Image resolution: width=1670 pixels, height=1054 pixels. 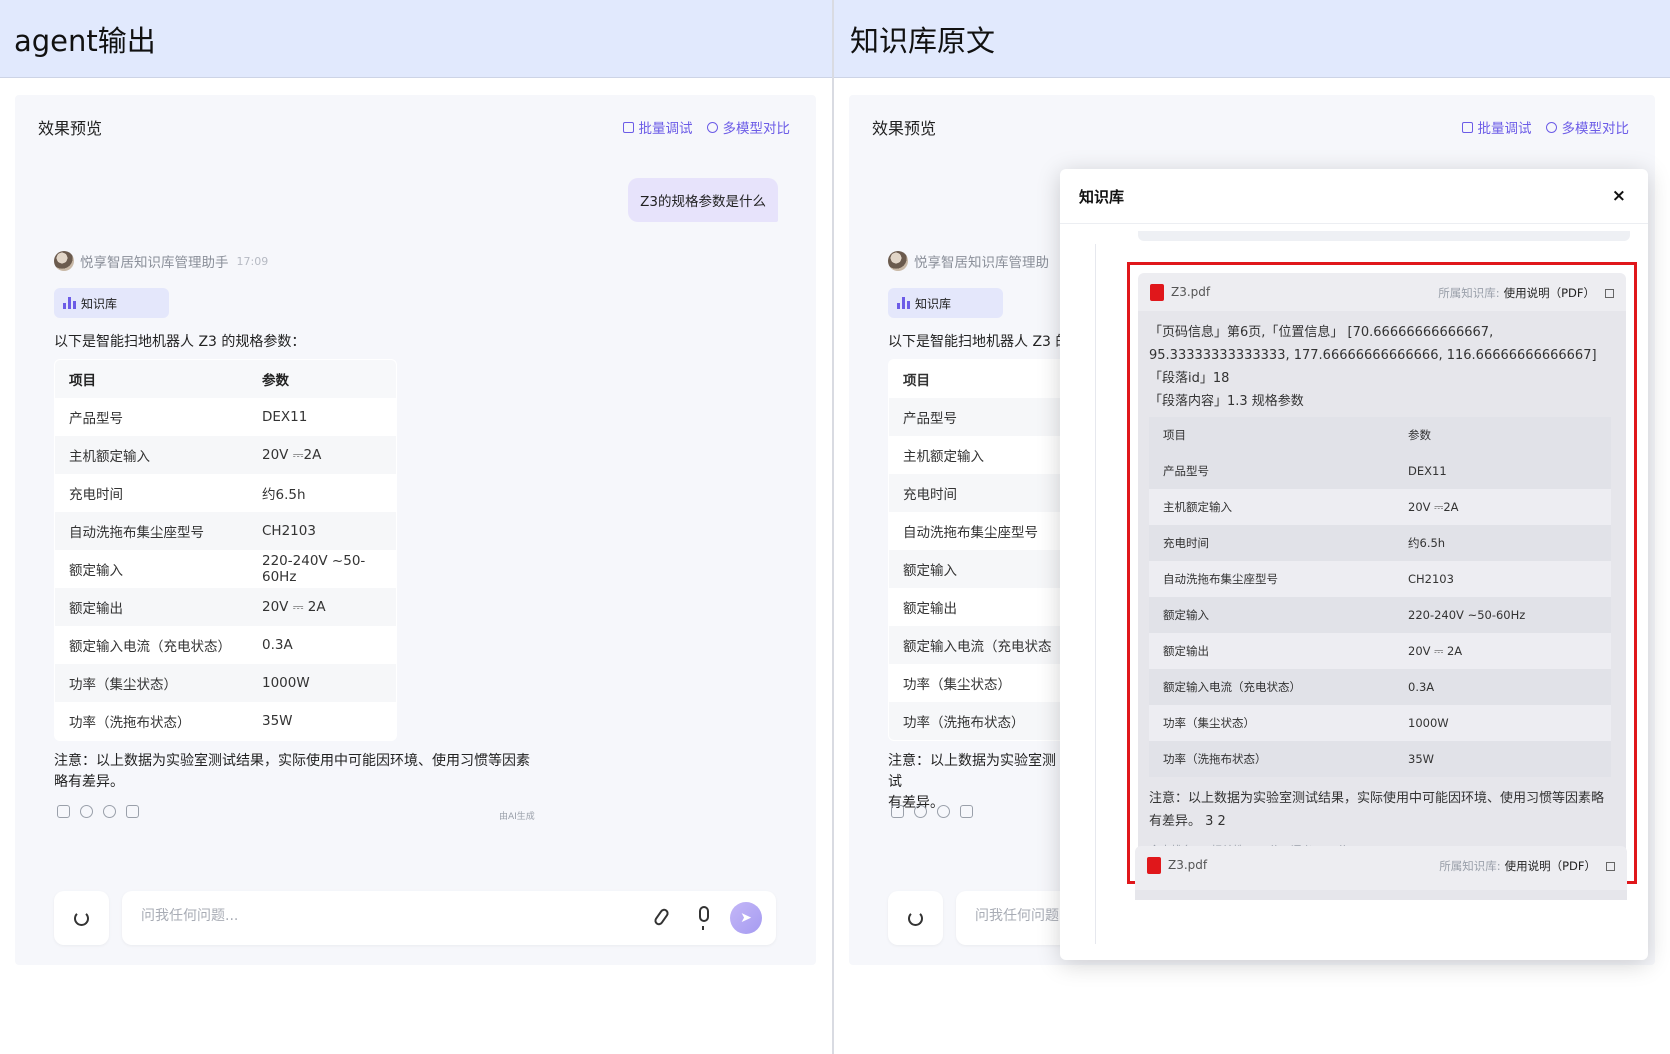 I want to click on table-row: 额定输出, so click(x=978, y=607).